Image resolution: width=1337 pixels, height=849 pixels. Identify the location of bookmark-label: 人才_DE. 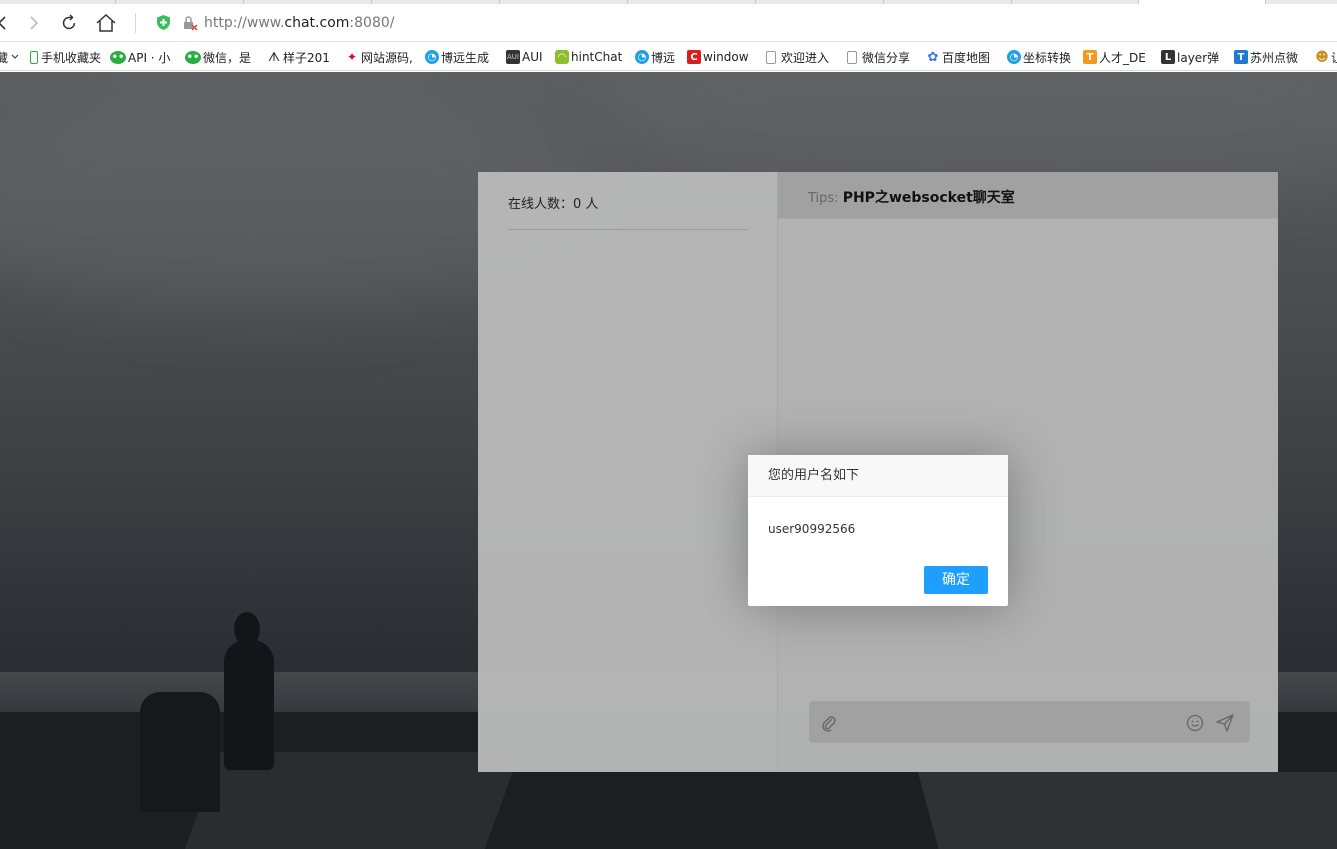
(1122, 57).